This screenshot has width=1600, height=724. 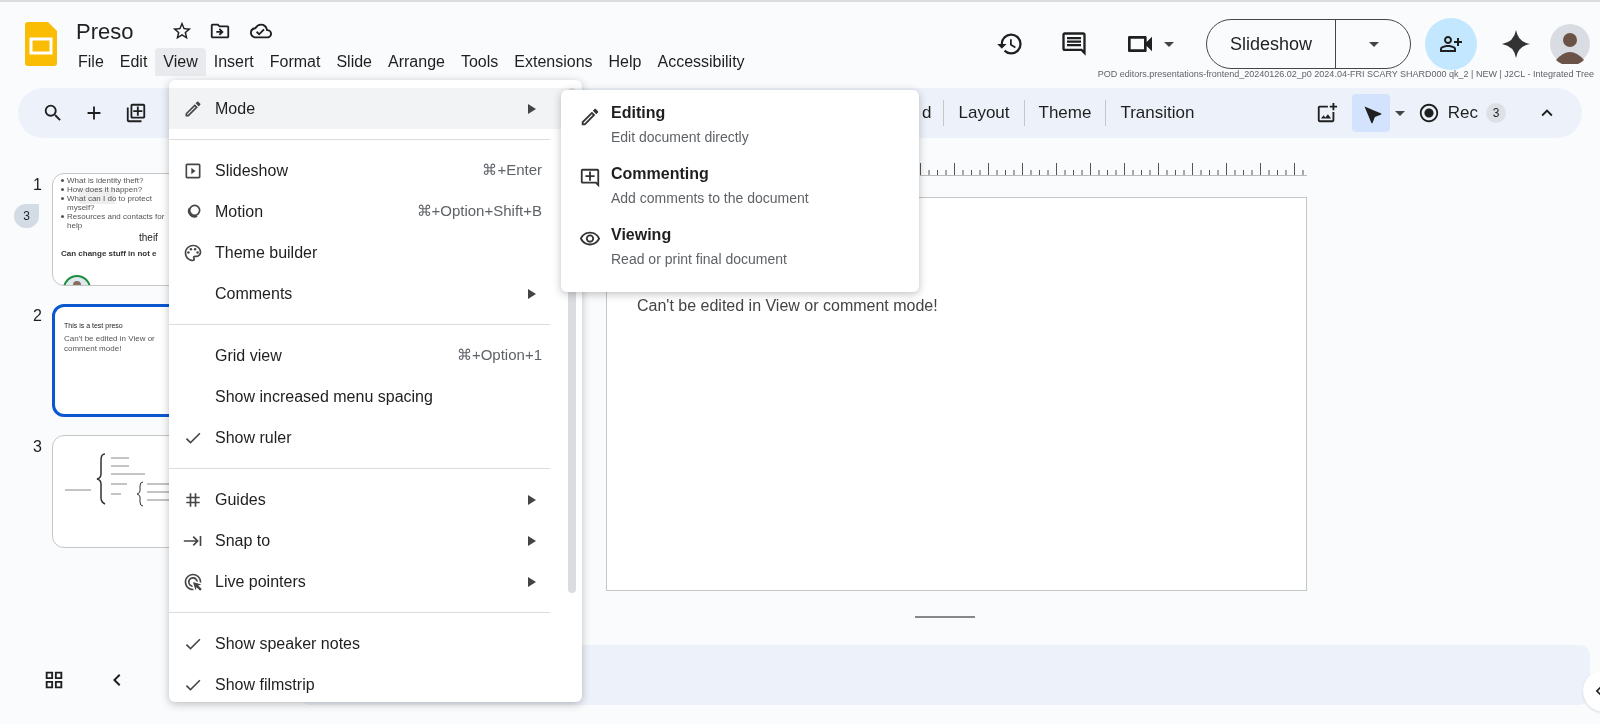 What do you see at coordinates (148, 238) in the screenshot?
I see `thumbnail-title: theif` at bounding box center [148, 238].